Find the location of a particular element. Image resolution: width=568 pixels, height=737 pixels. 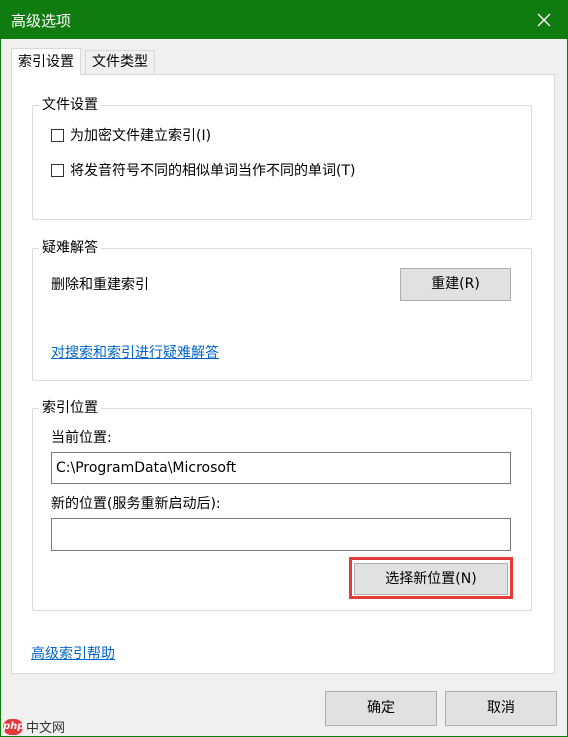

tab-index-settings: 索引设置 is located at coordinates (46, 61).